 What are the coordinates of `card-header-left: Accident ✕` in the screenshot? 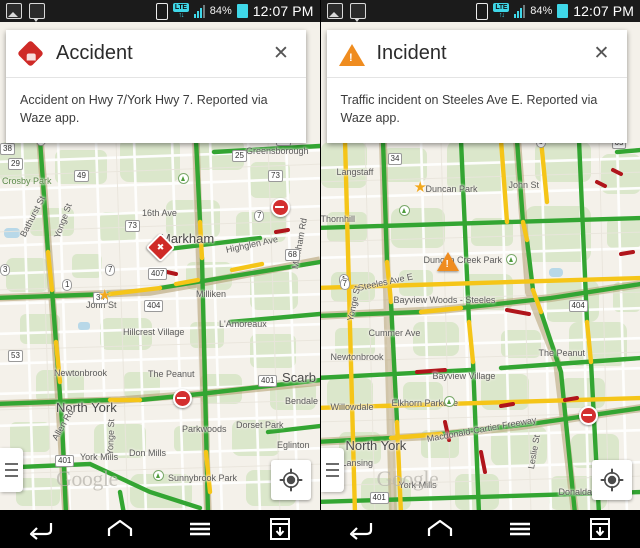 It's located at (156, 54).